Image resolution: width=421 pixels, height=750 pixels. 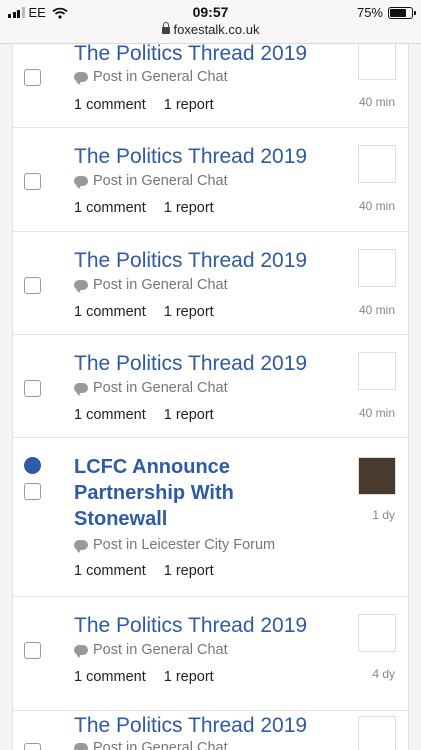 I want to click on notification-age: 4 dy, so click(x=383, y=674).